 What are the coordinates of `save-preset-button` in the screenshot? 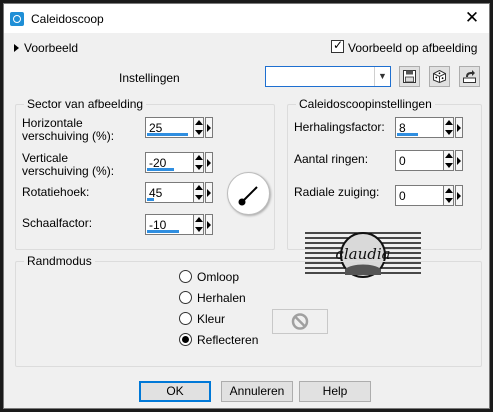 It's located at (409, 76).